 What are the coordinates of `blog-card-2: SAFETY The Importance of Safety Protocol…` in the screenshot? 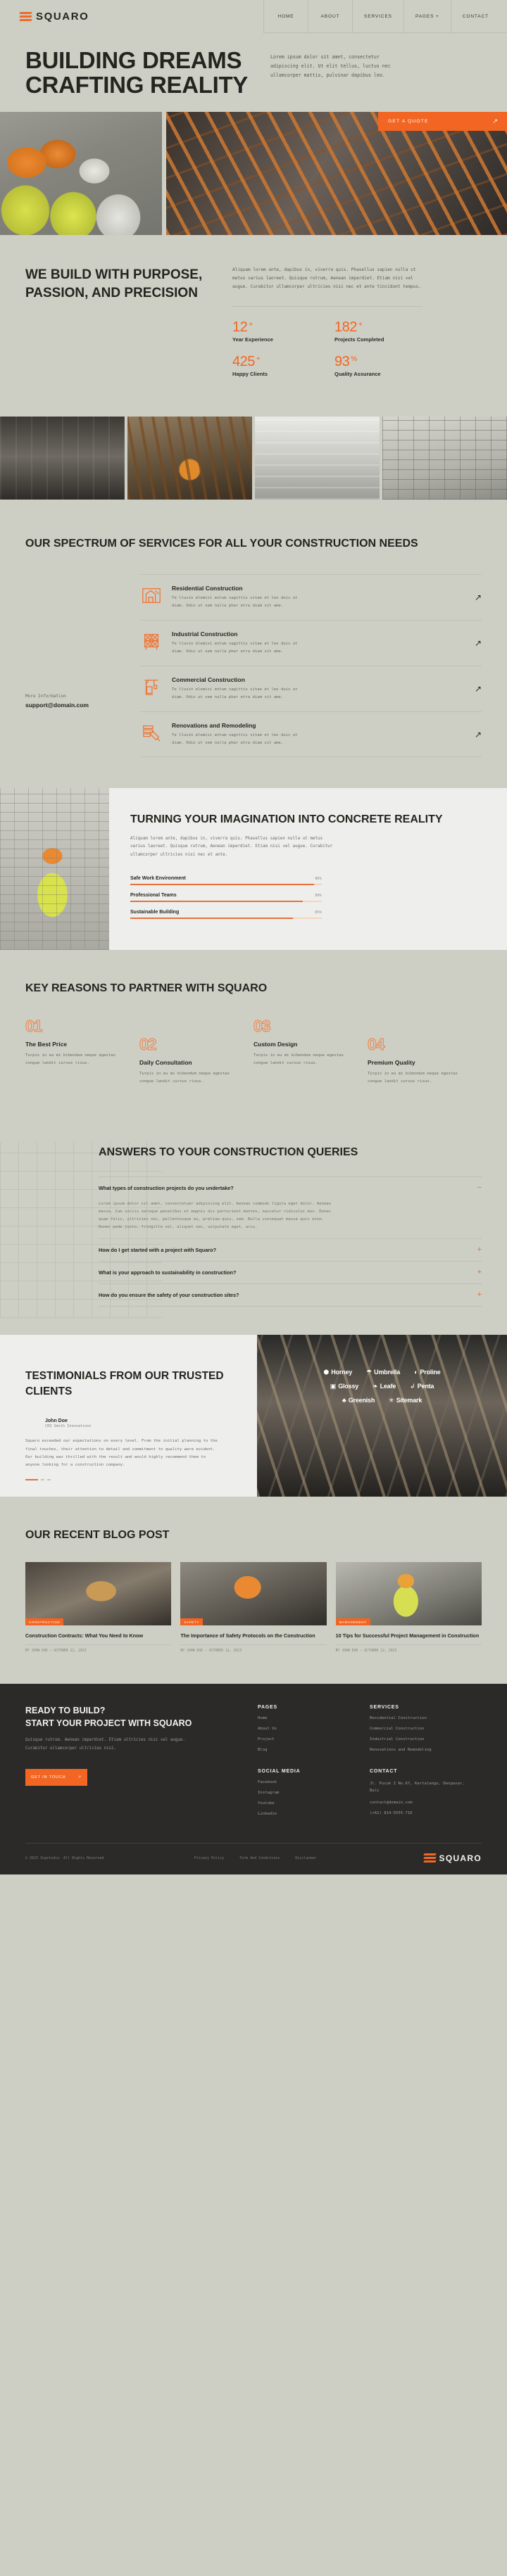 It's located at (254, 1607).